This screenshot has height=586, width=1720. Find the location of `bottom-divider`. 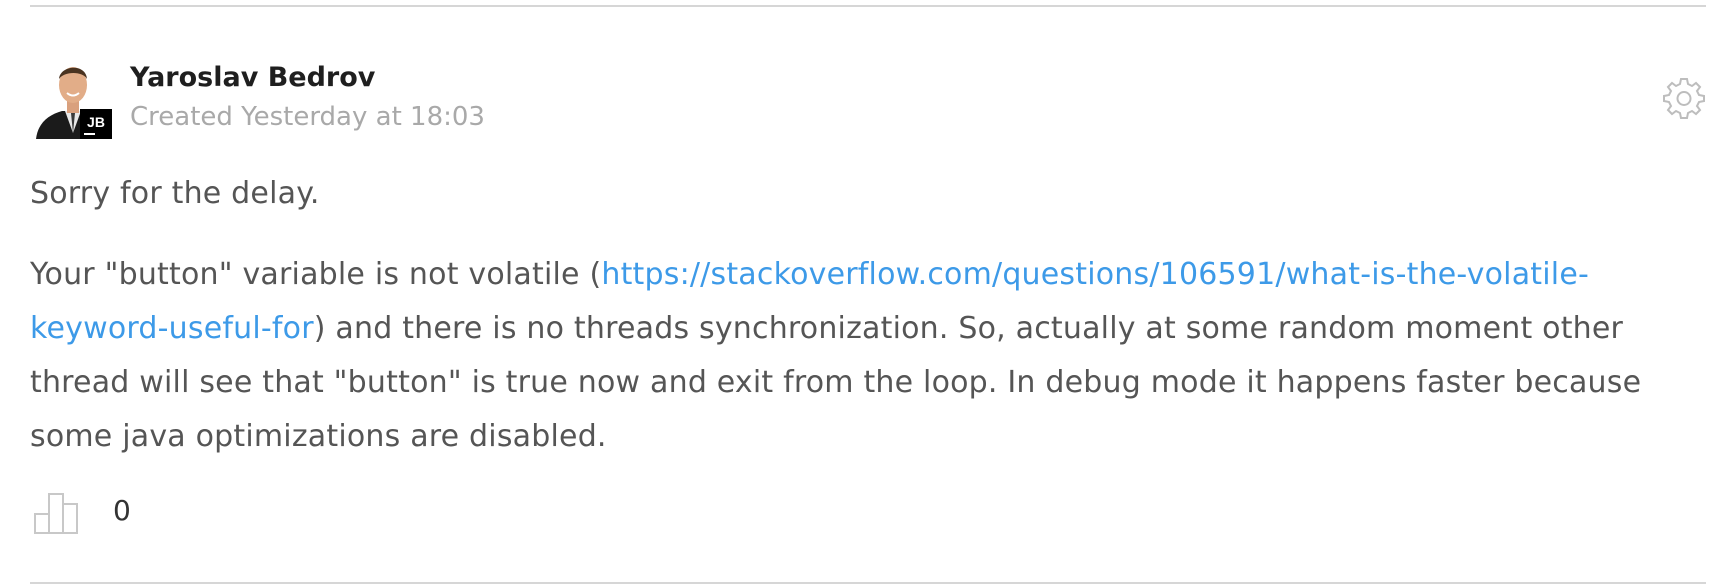

bottom-divider is located at coordinates (868, 583).